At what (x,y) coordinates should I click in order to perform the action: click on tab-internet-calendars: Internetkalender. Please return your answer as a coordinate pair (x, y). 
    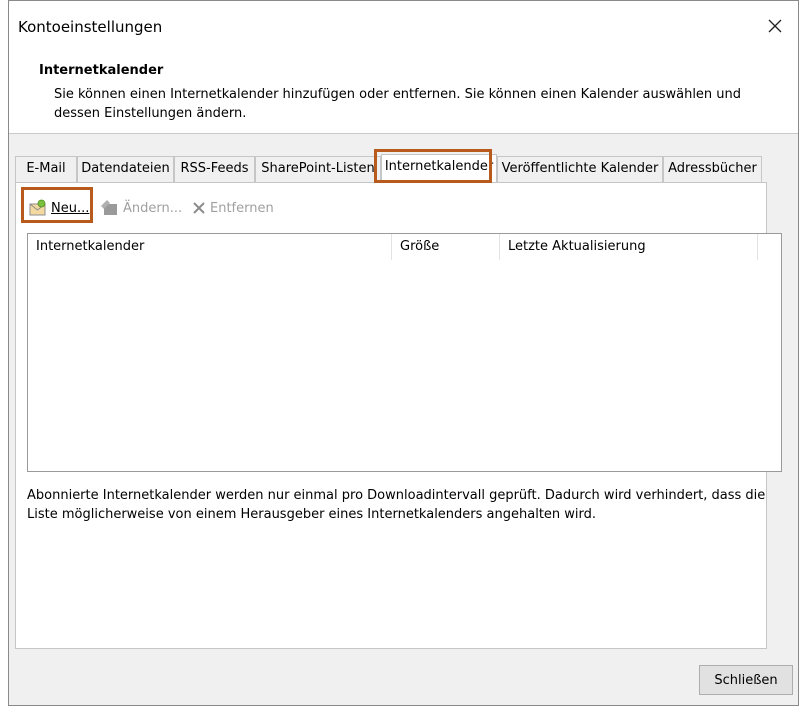
    Looking at the image, I should click on (439, 168).